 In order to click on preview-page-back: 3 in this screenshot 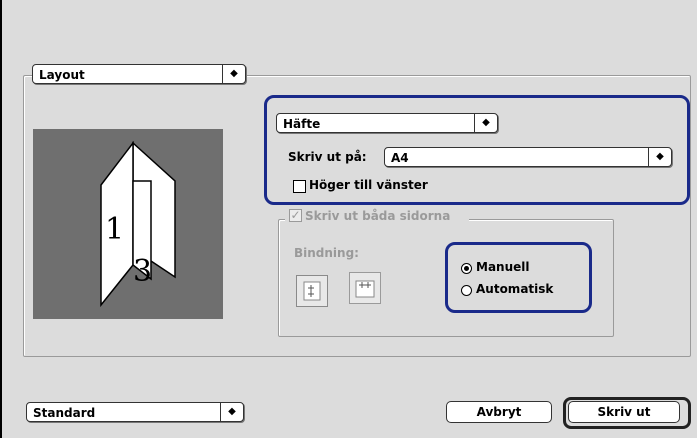, I will do `click(142, 271)`.